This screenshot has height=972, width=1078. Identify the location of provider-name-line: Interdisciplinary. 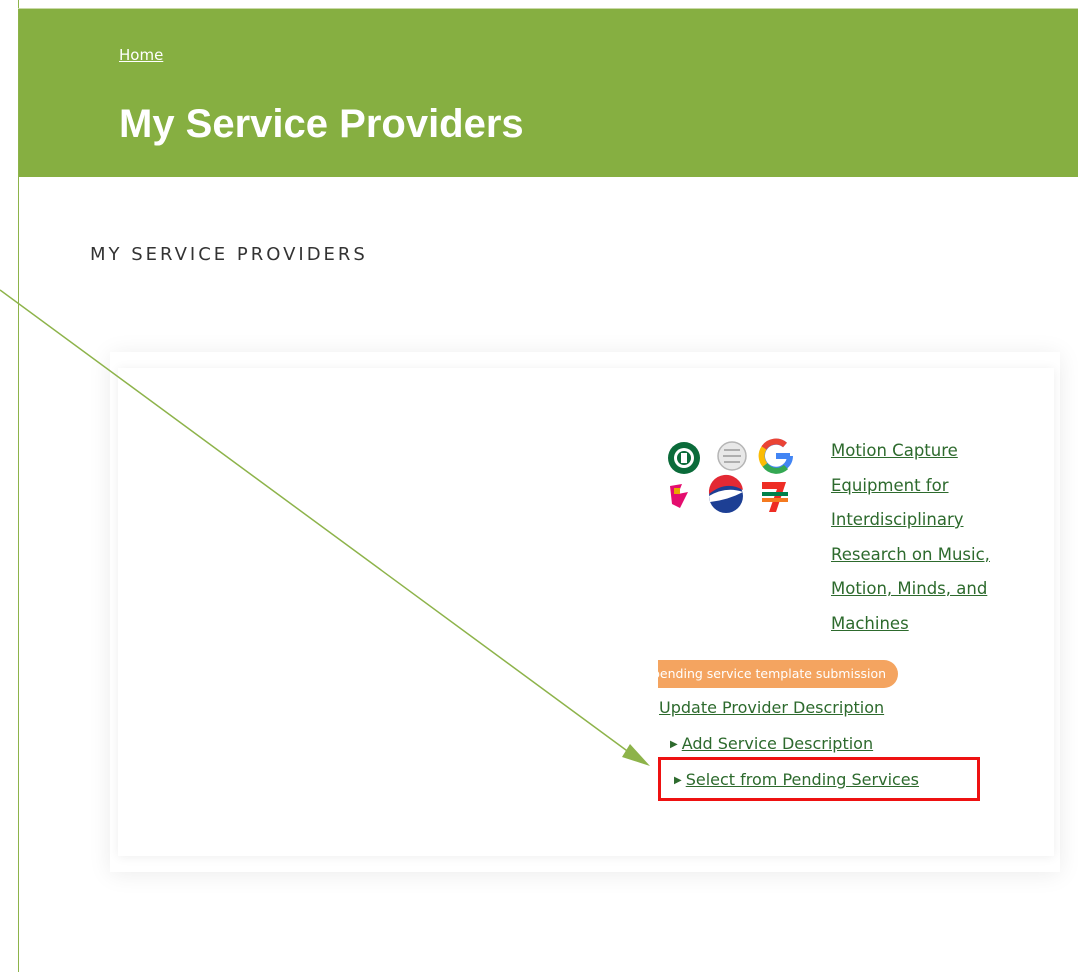
(897, 519).